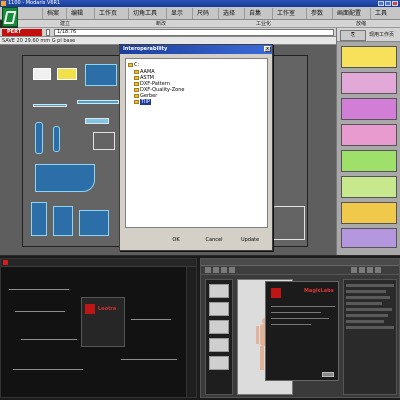  Describe the element at coordinates (103, 322) in the screenshot. I see `splash-panel: Leotra` at that location.